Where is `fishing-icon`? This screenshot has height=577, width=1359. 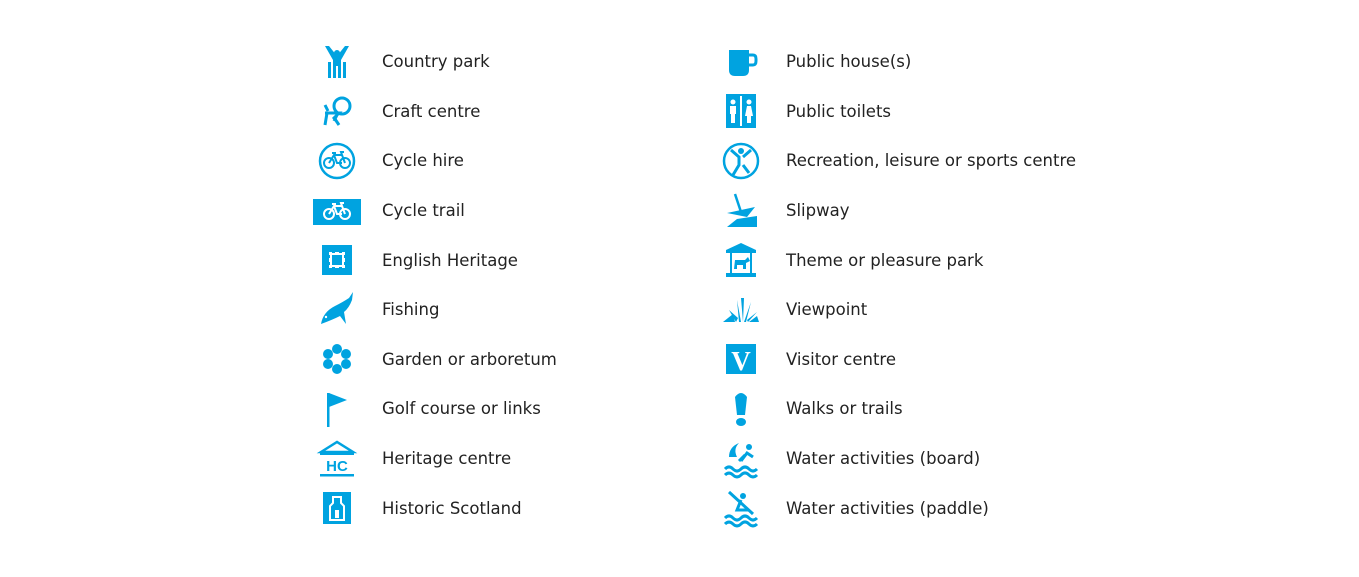 fishing-icon is located at coordinates (337, 310).